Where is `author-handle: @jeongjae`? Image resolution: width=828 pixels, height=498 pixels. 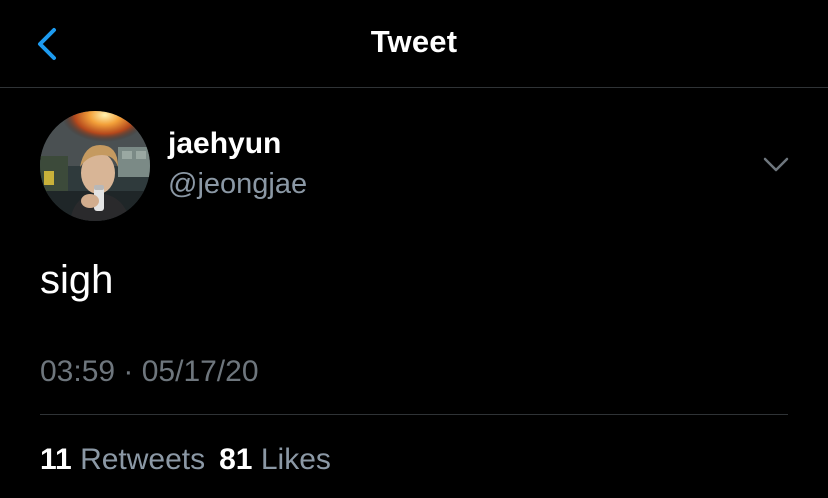
author-handle: @jeongjae is located at coordinates (237, 184).